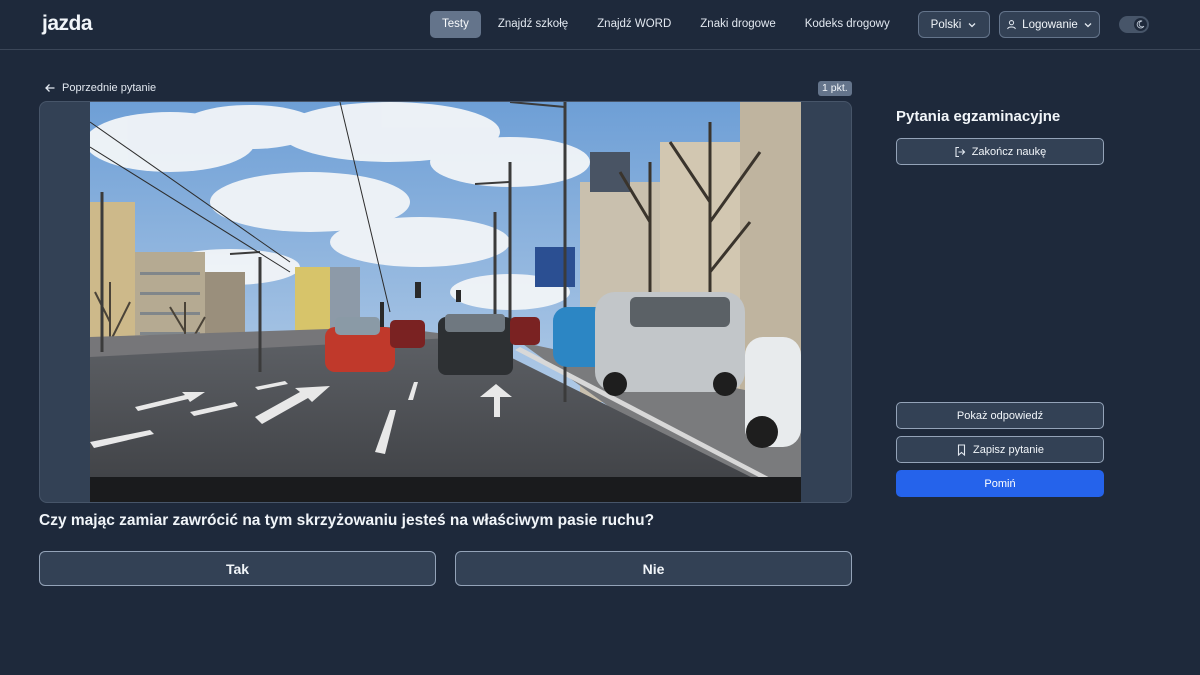 The image size is (1200, 675). I want to click on logout-icon, so click(960, 152).